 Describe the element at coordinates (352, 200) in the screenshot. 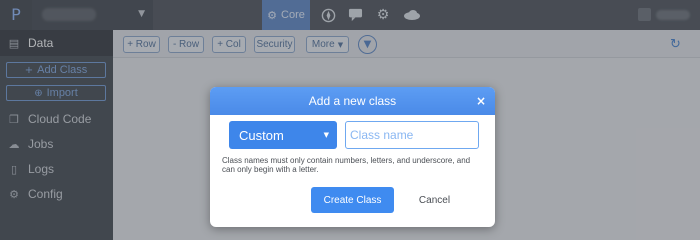

I see `create-class-button: Create Class` at that location.